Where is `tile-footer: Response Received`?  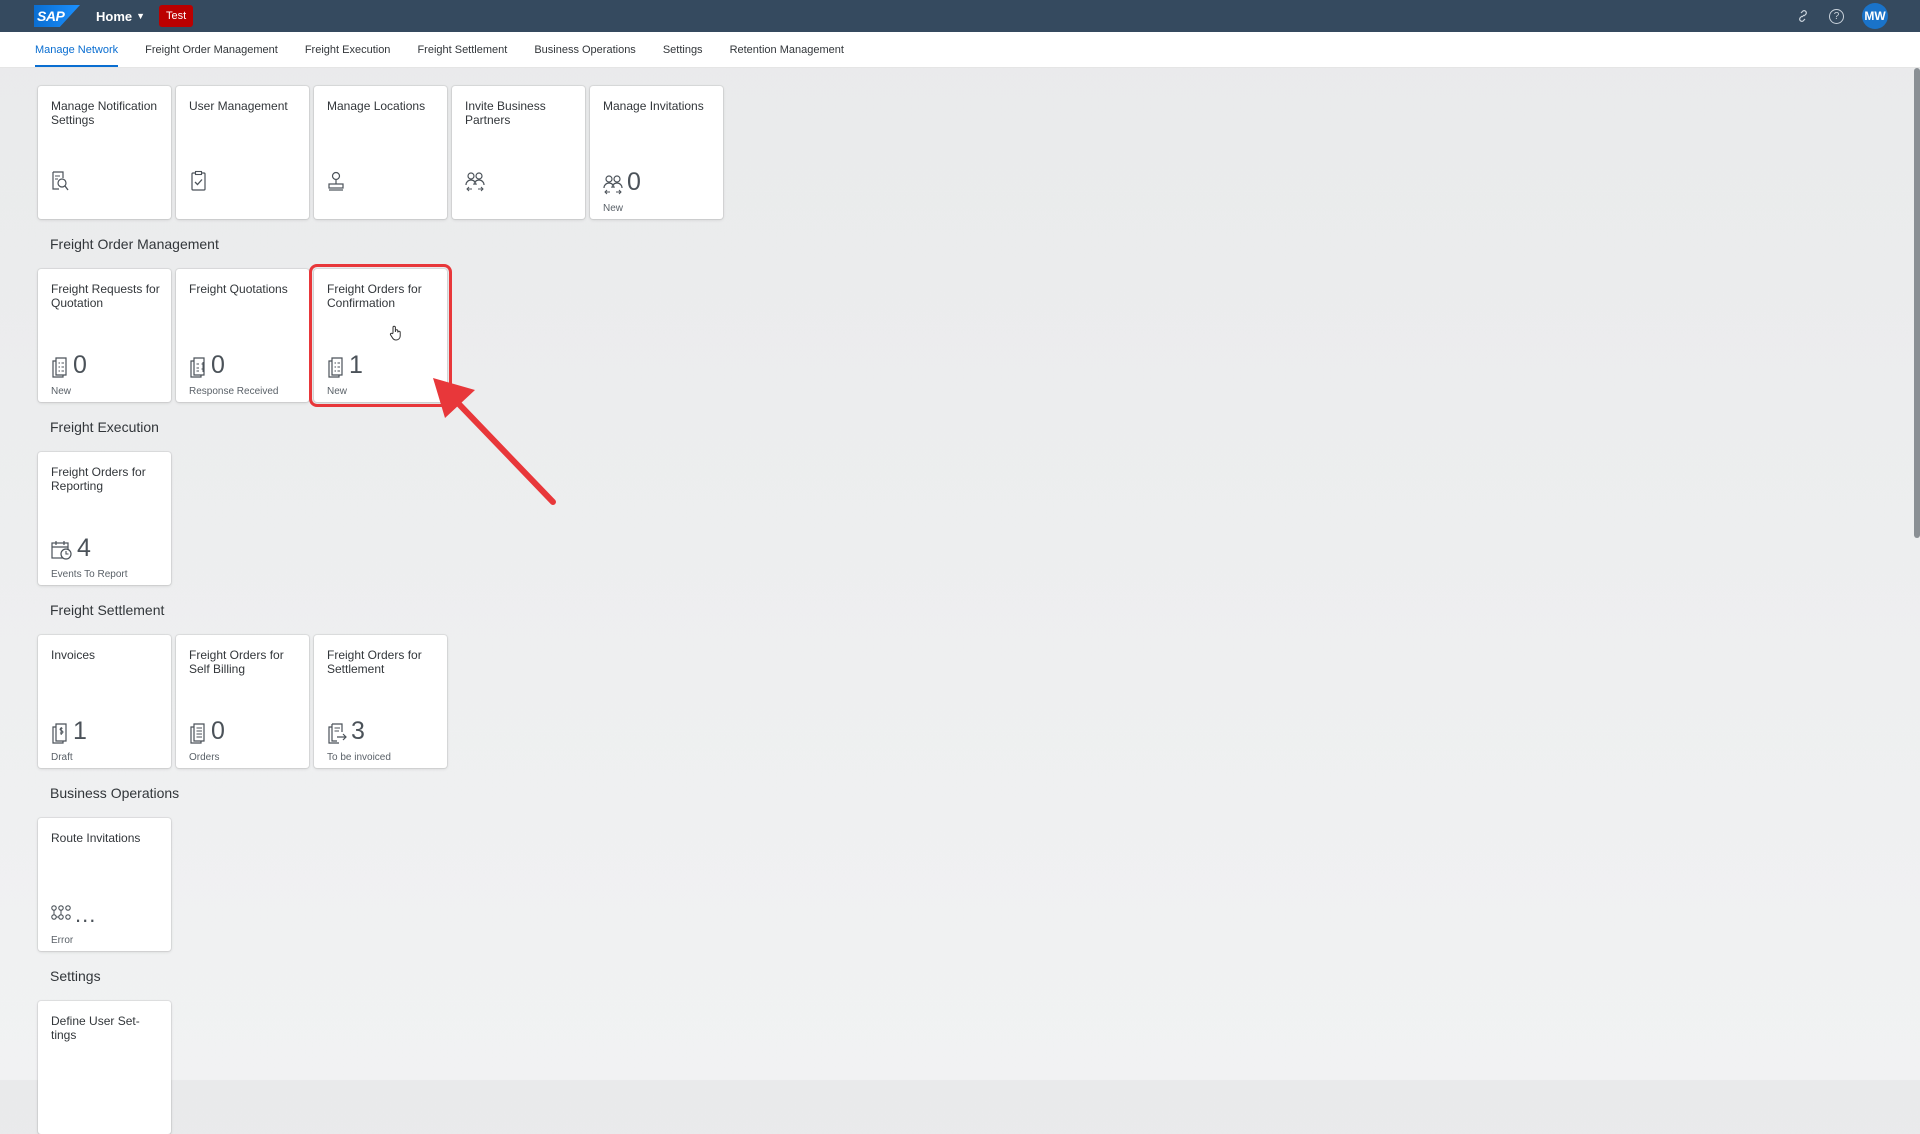
tile-footer: Response Received is located at coordinates (234, 391).